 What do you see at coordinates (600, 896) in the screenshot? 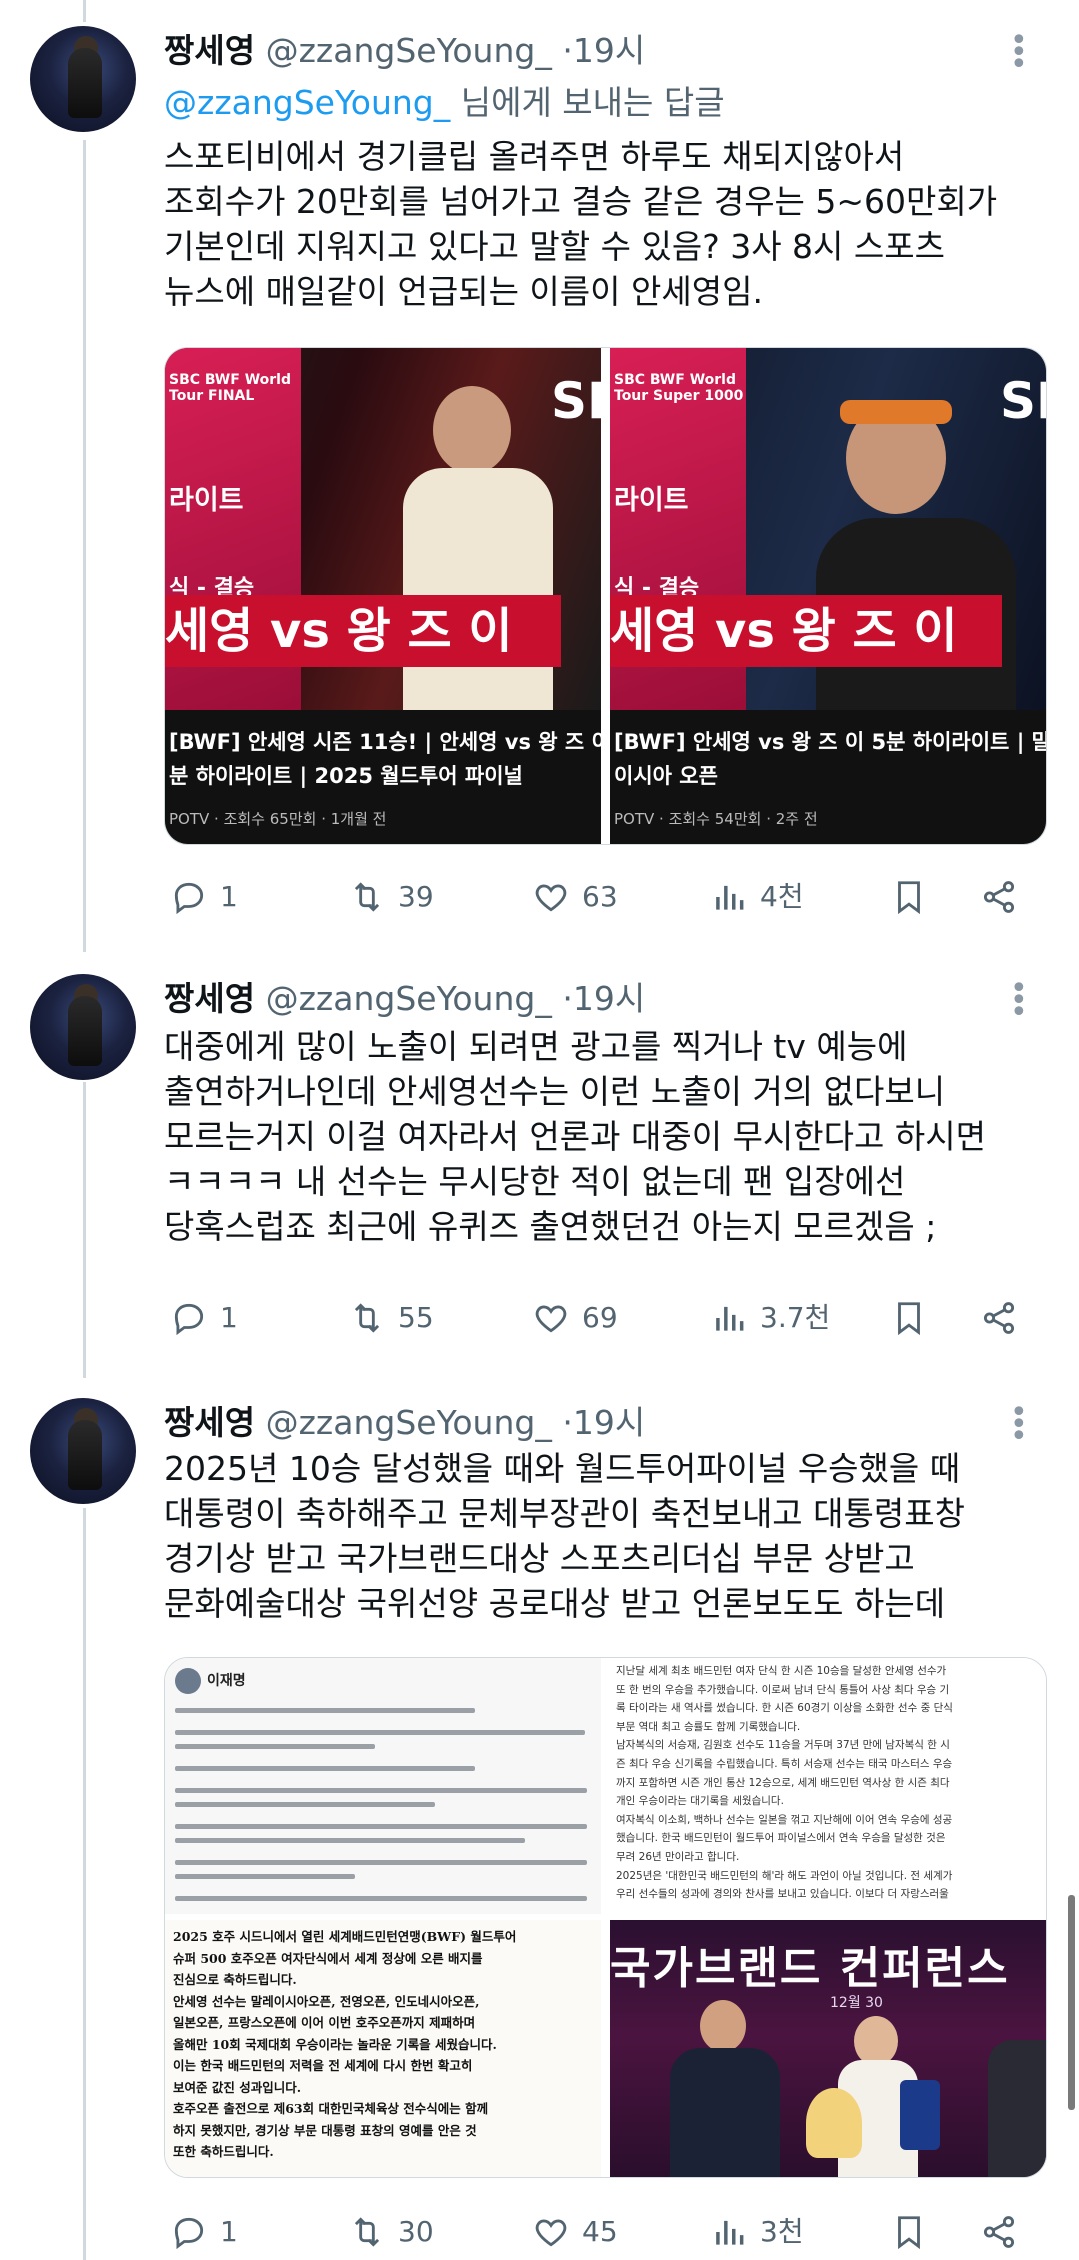
I see `like-count: 63` at bounding box center [600, 896].